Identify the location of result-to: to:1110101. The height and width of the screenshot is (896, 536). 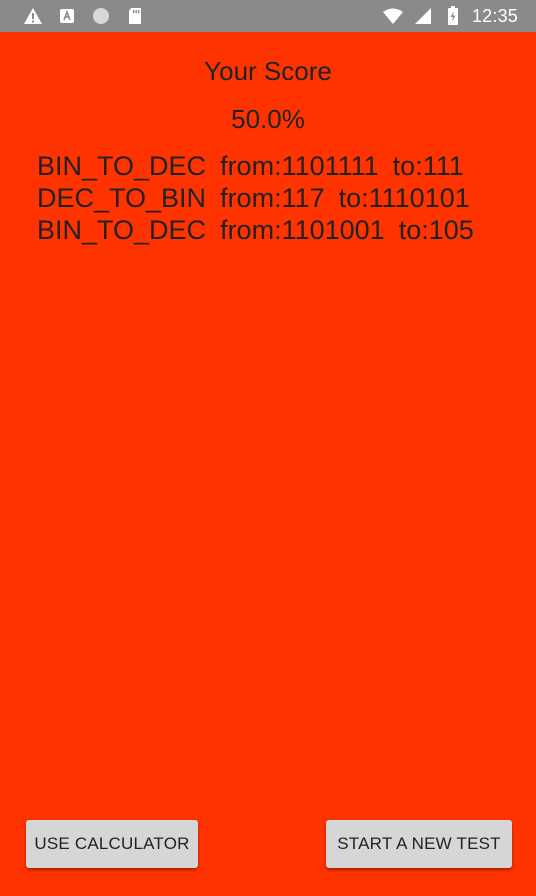
(404, 198).